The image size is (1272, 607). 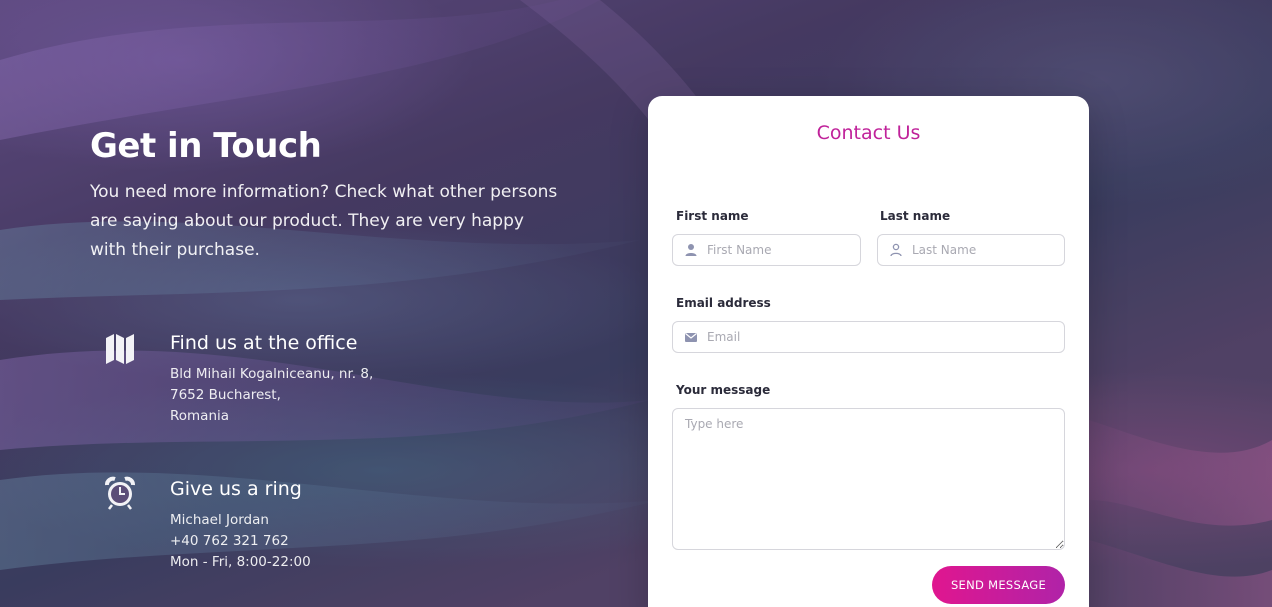 I want to click on email-field, so click(x=868, y=337).